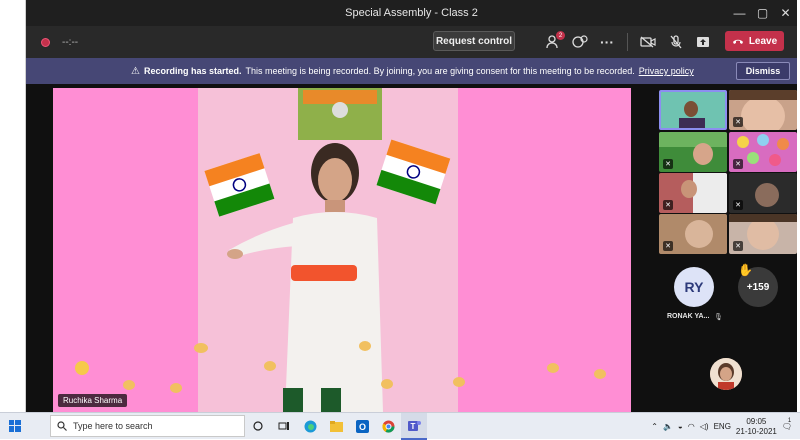 Image resolution: width=800 pixels, height=440 pixels. I want to click on reactions-button, so click(580, 42).